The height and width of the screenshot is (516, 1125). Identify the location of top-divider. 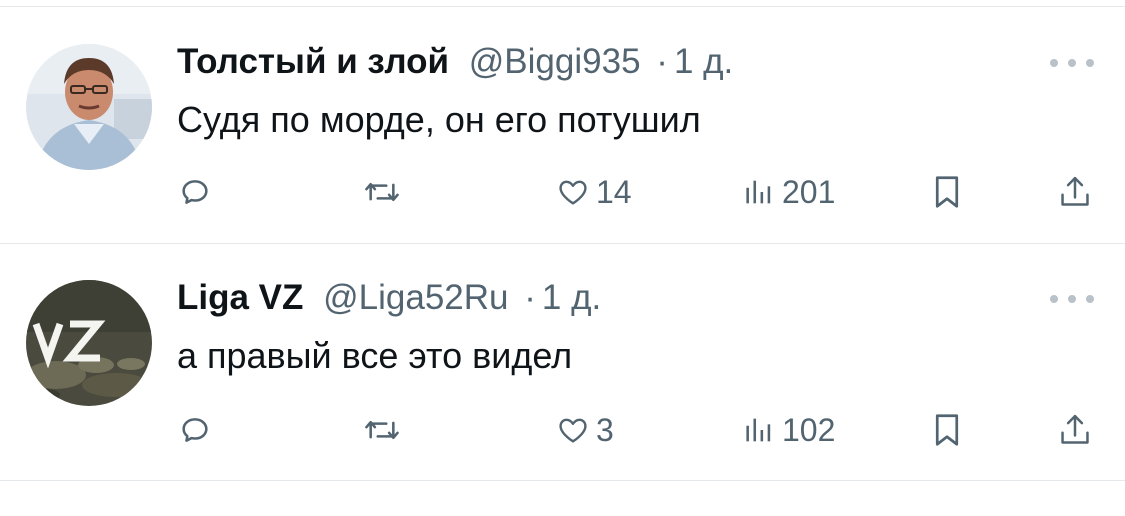
(562, 6).